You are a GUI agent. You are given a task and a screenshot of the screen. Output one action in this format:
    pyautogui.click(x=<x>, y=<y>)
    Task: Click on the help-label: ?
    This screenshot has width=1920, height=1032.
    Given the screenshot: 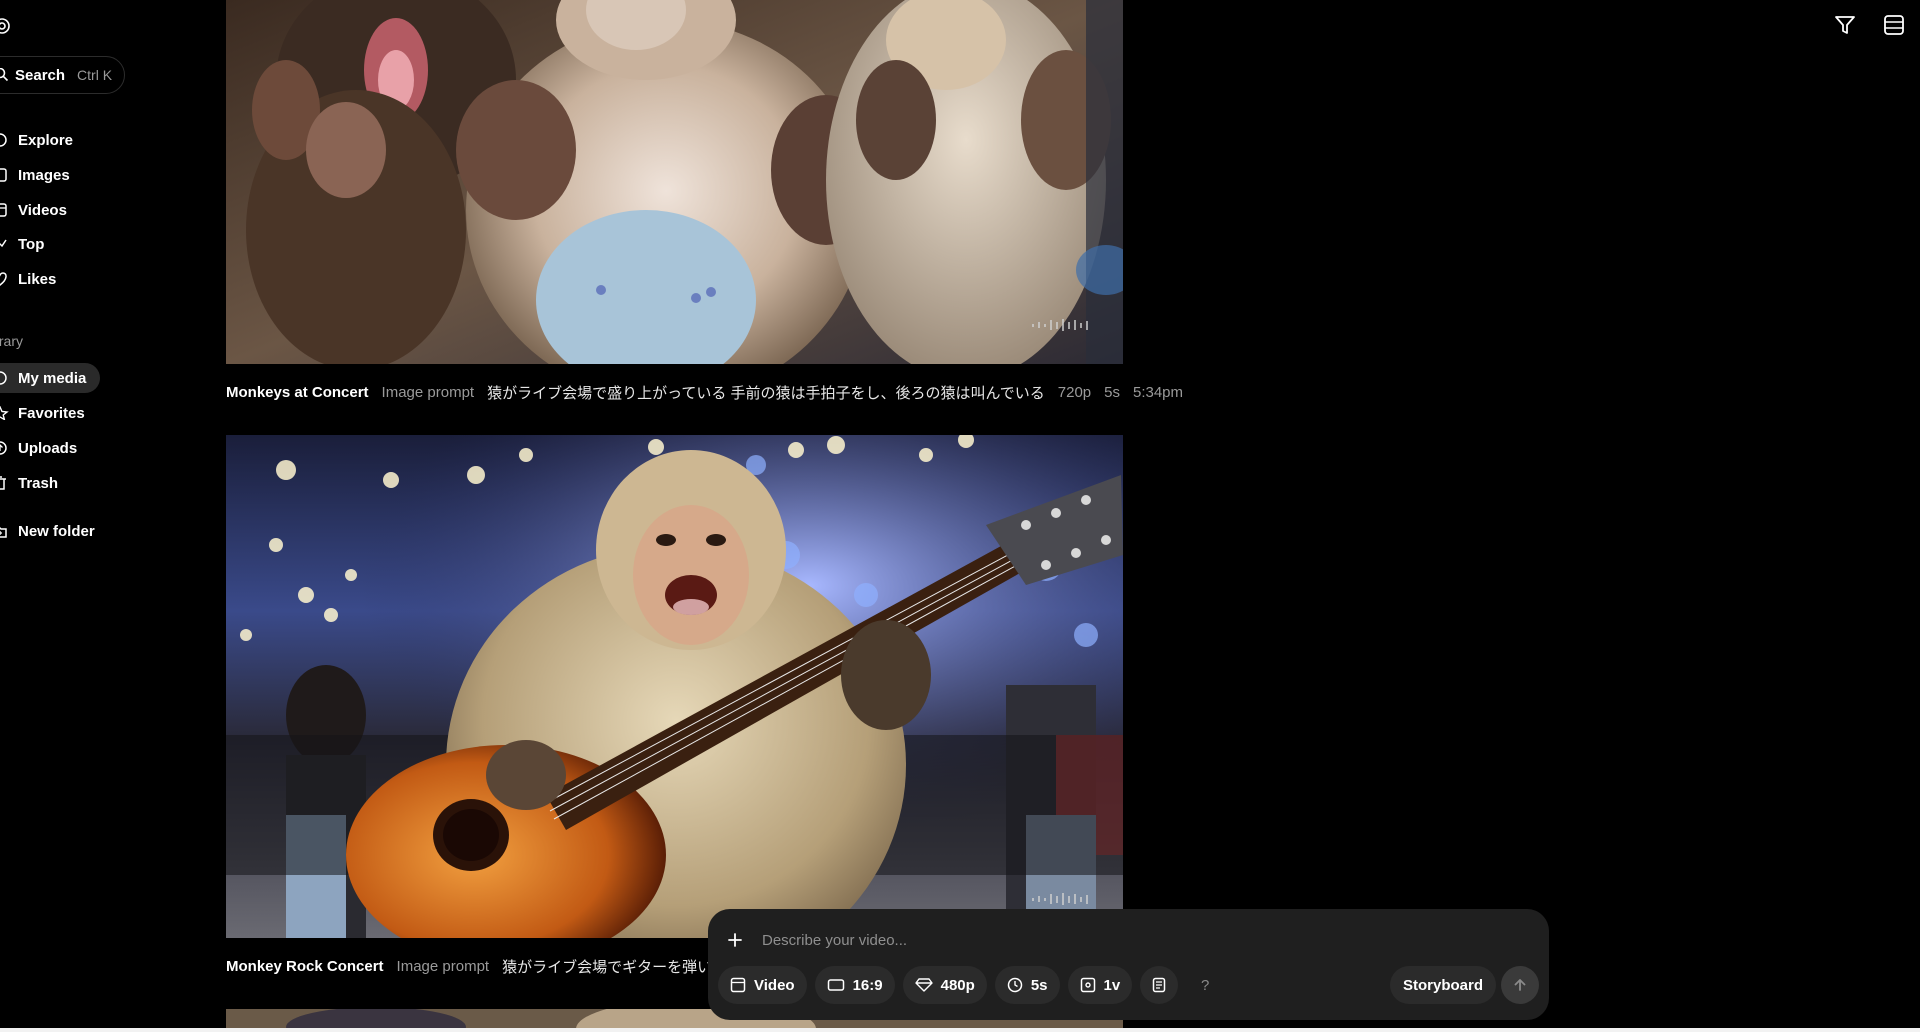 What is the action you would take?
    pyautogui.click(x=1205, y=985)
    